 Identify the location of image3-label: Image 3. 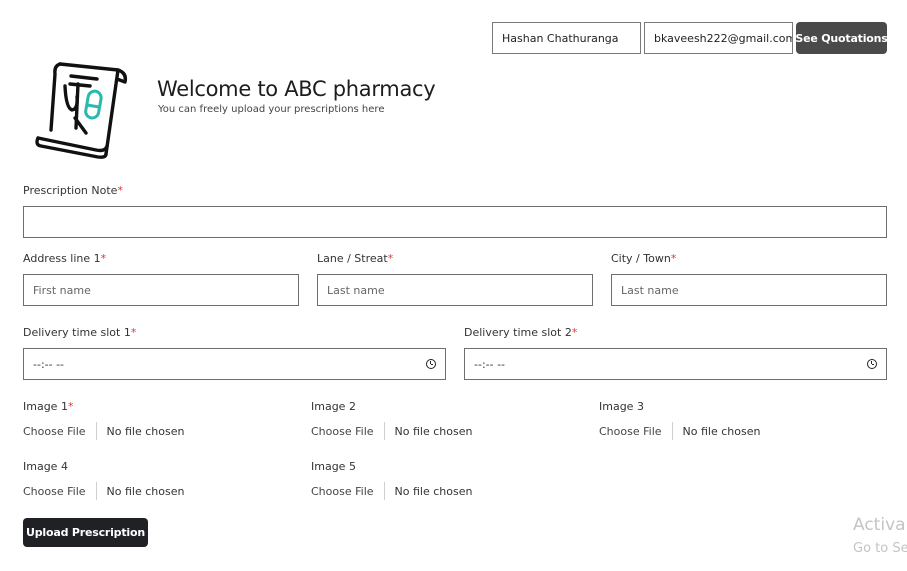
(621, 406).